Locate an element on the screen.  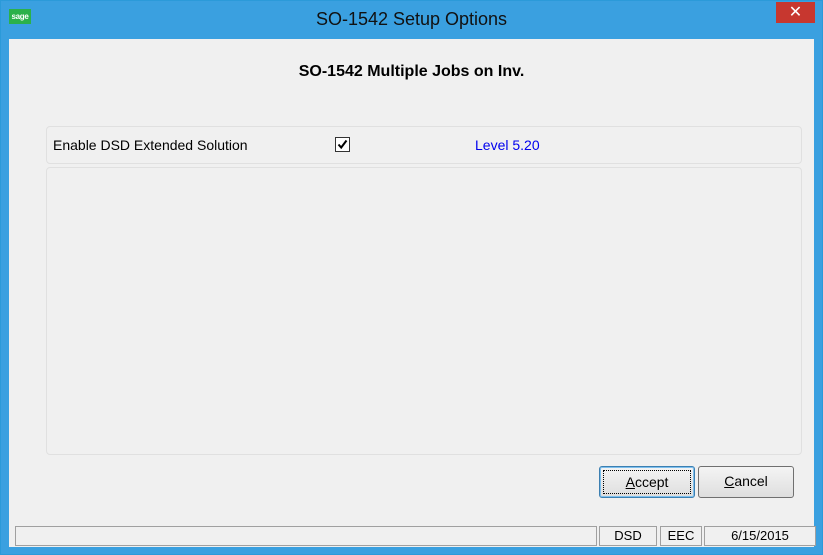
title-bar: sage SO-1542 Setup Options ✕ is located at coordinates (411, 20).